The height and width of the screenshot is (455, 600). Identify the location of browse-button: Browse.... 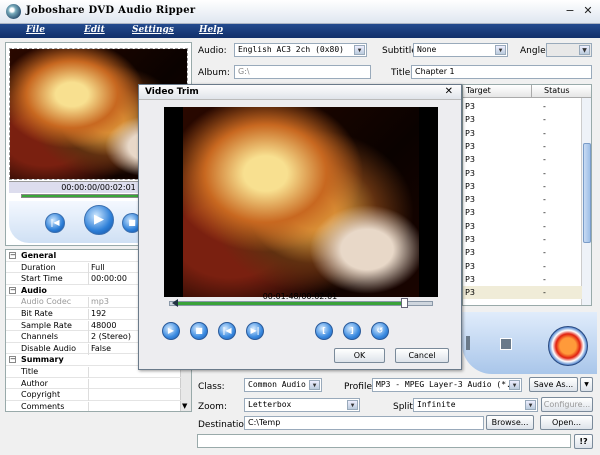
(510, 422).